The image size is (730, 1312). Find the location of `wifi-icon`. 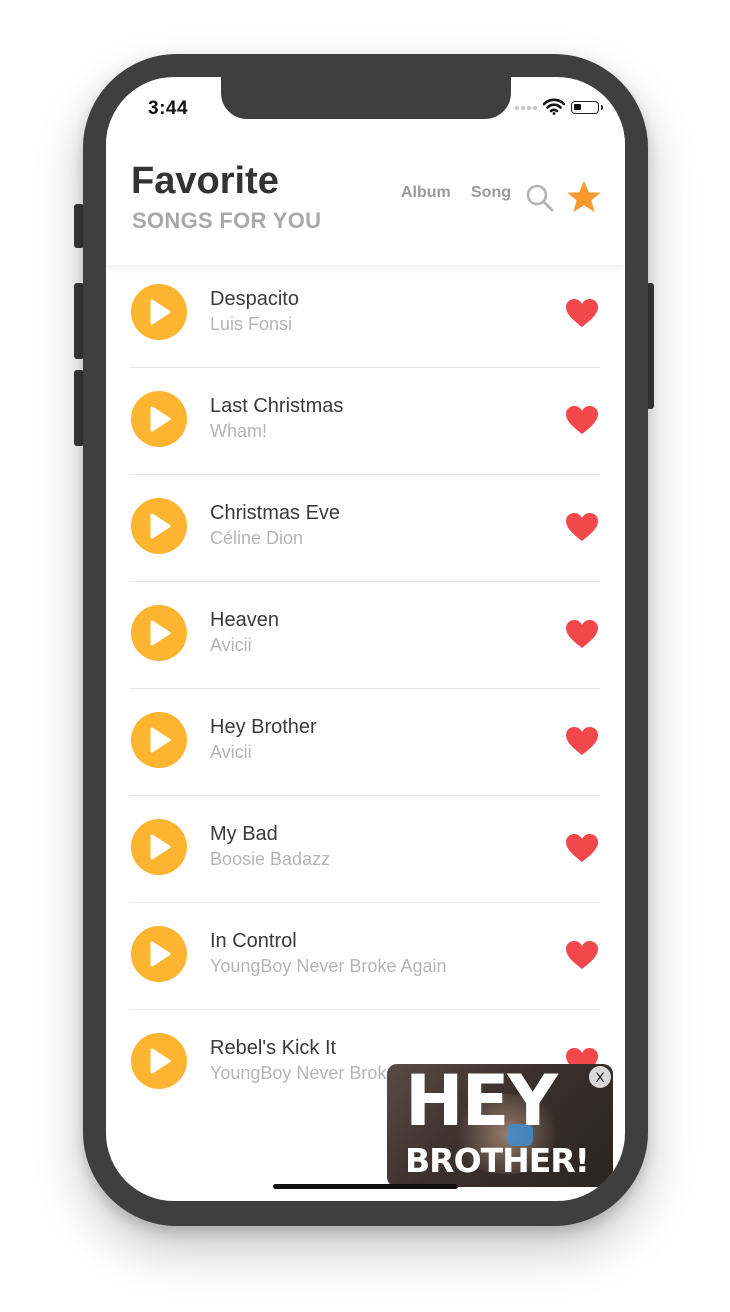

wifi-icon is located at coordinates (554, 106).